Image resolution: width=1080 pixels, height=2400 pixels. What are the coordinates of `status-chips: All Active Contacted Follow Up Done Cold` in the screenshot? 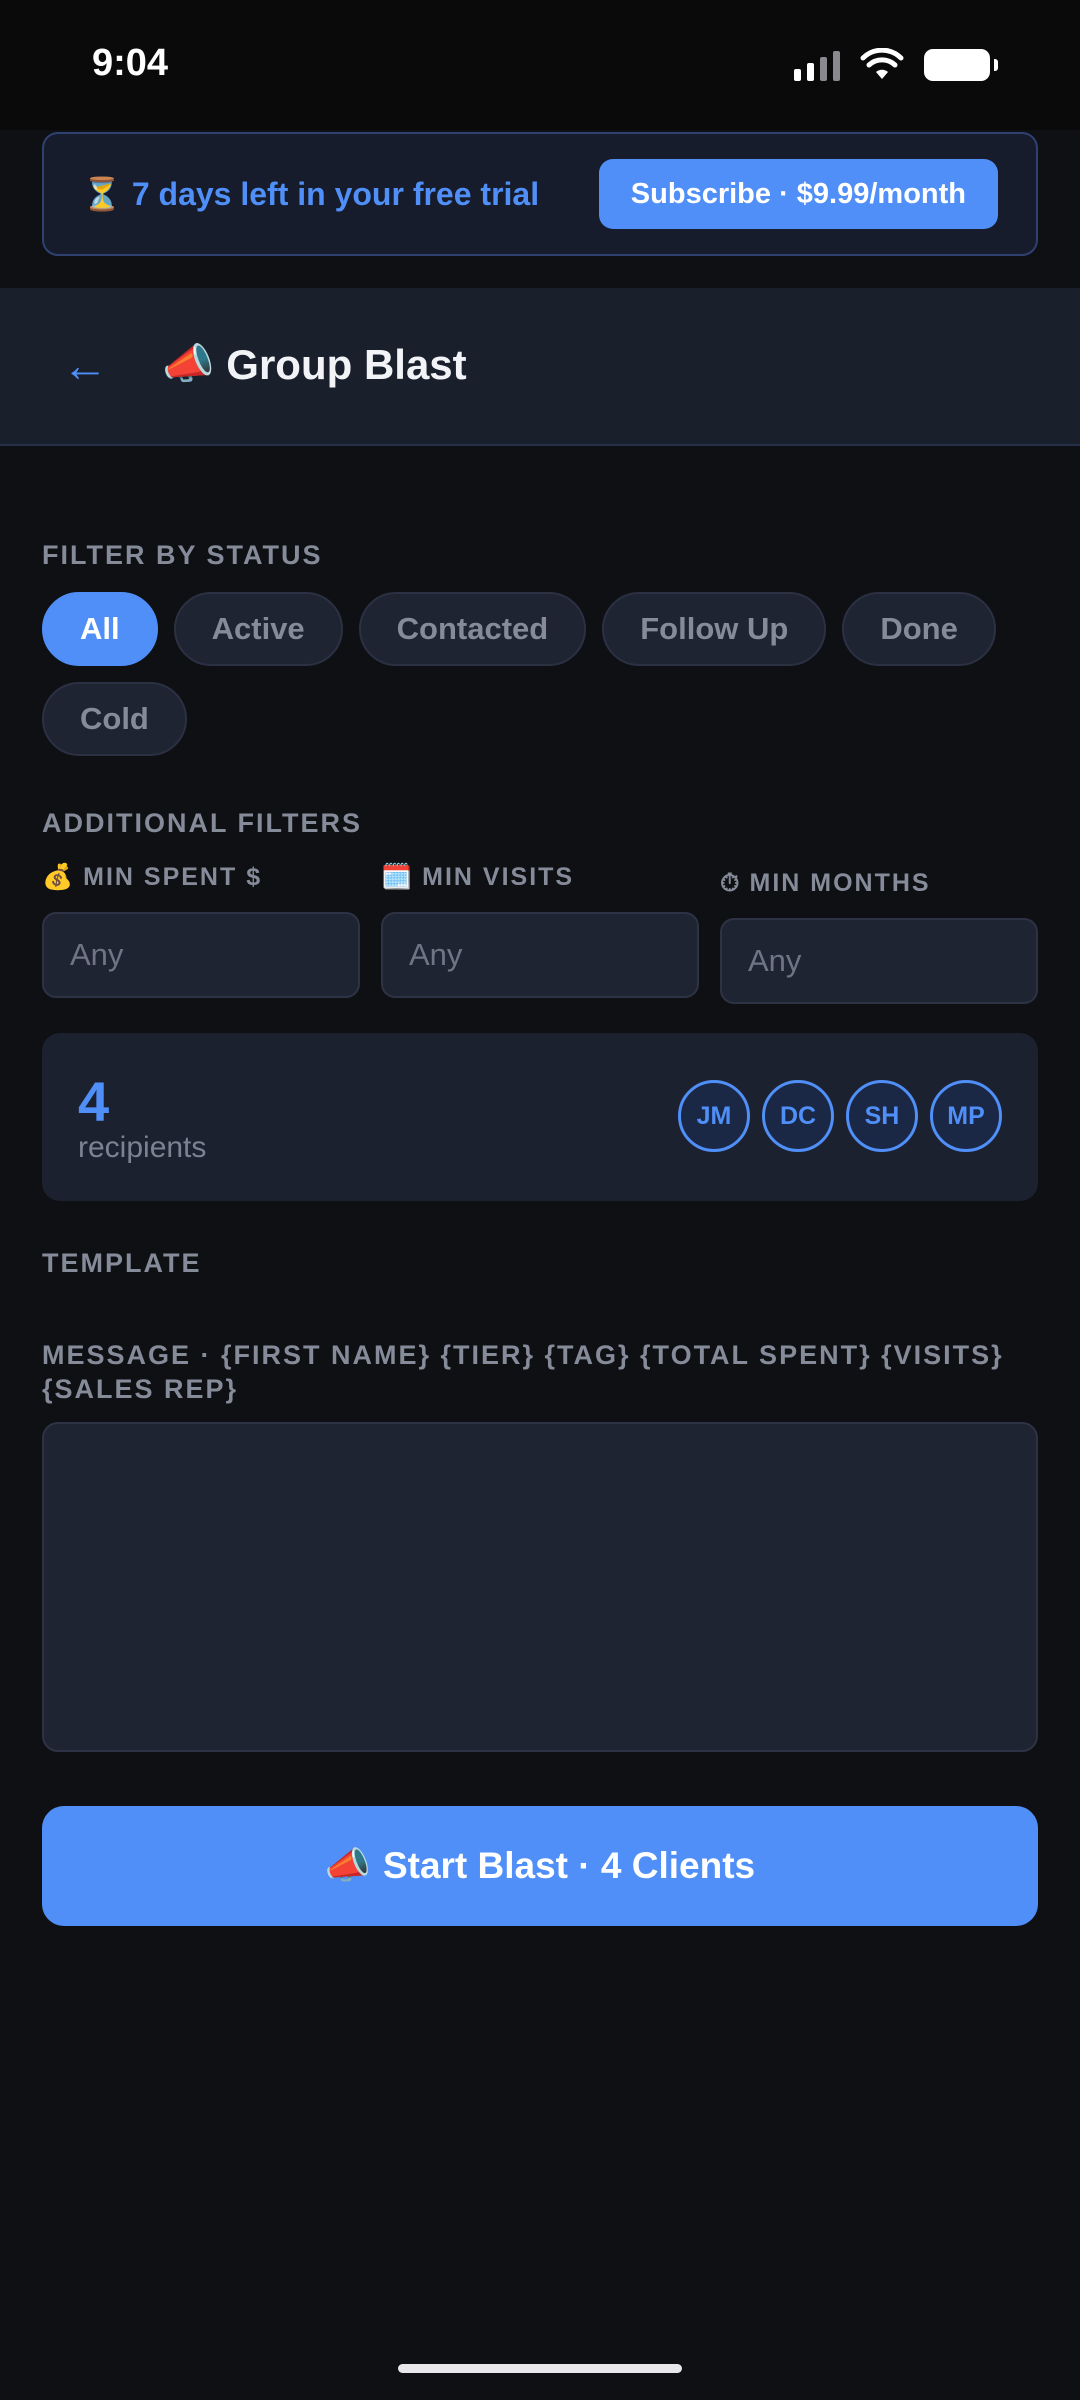 It's located at (542, 674).